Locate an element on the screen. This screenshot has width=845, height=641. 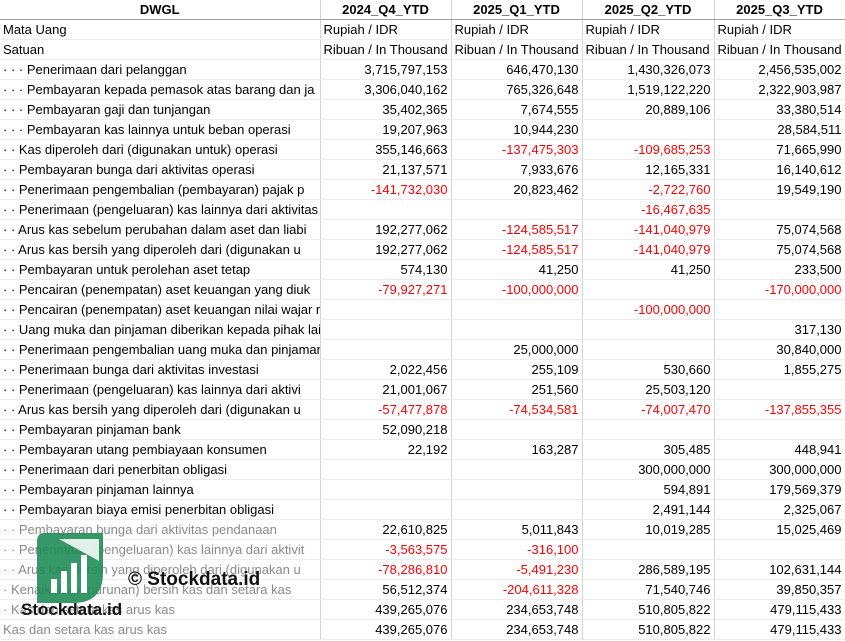
table-cell: 10,944,230 is located at coordinates (517, 129).